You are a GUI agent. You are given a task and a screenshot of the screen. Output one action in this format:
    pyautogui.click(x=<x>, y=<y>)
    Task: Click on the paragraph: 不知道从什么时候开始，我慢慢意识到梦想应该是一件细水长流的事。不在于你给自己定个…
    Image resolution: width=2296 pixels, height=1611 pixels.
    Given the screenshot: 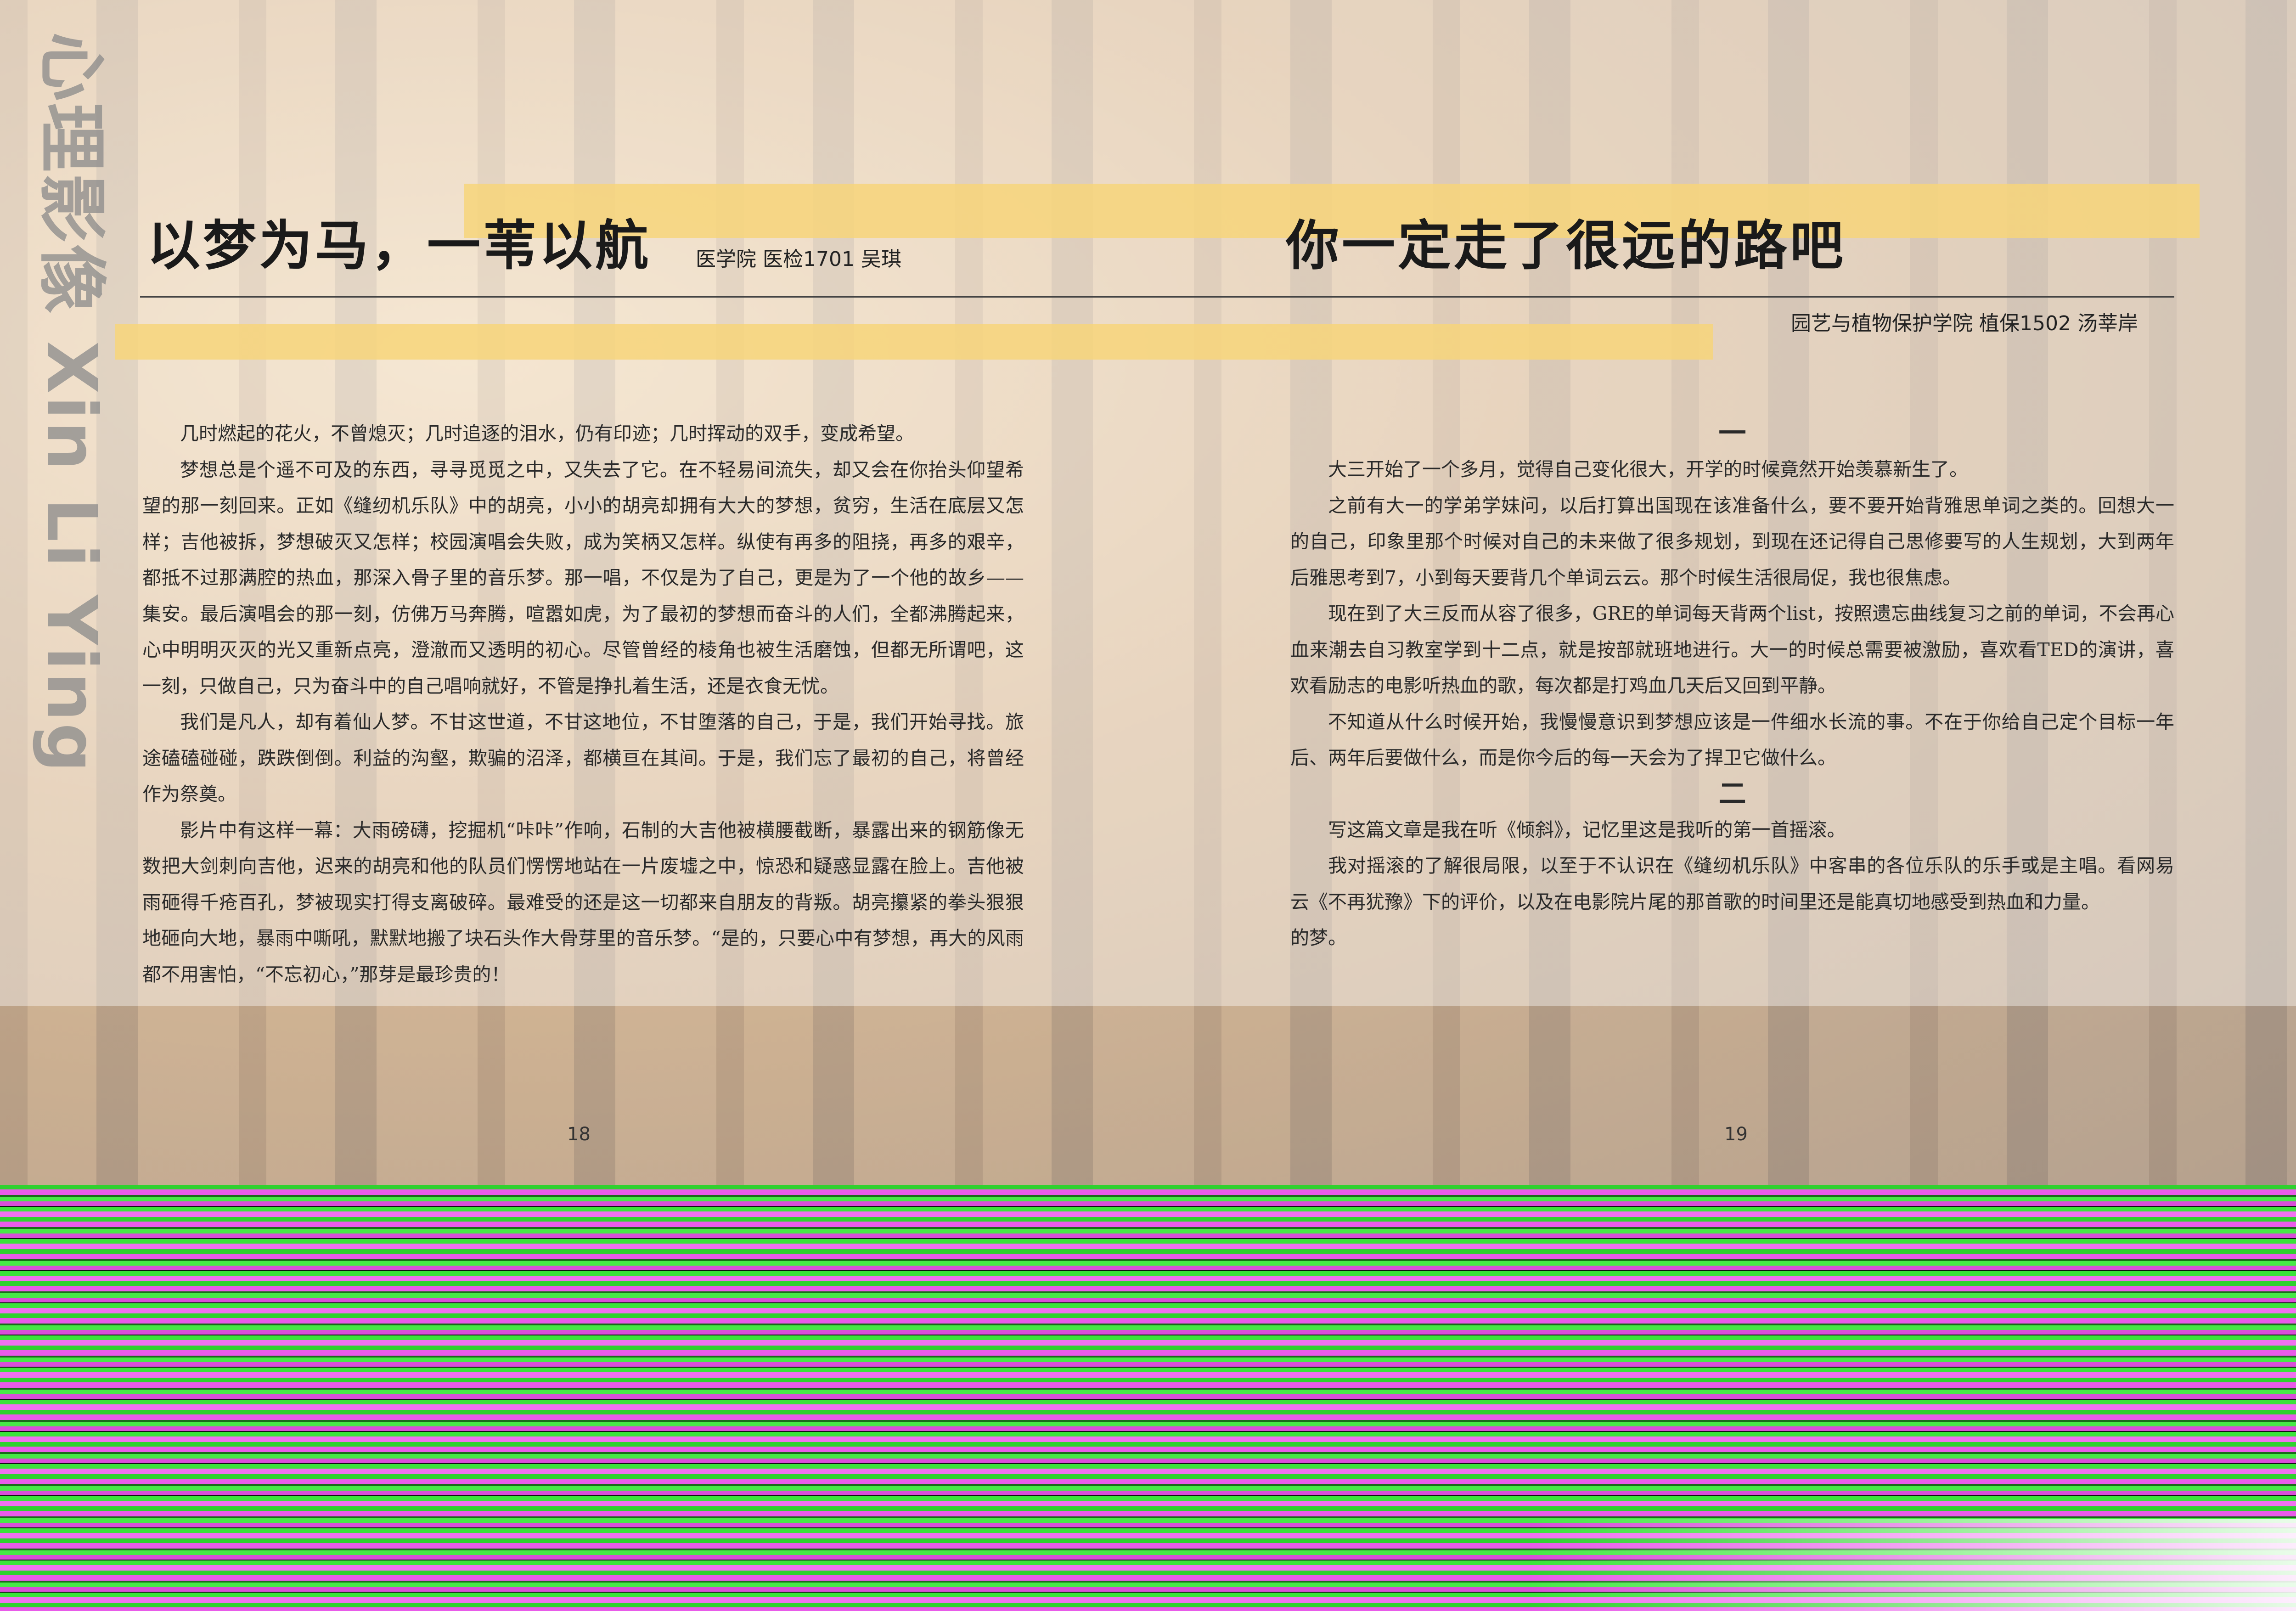 What is the action you would take?
    pyautogui.click(x=1732, y=740)
    